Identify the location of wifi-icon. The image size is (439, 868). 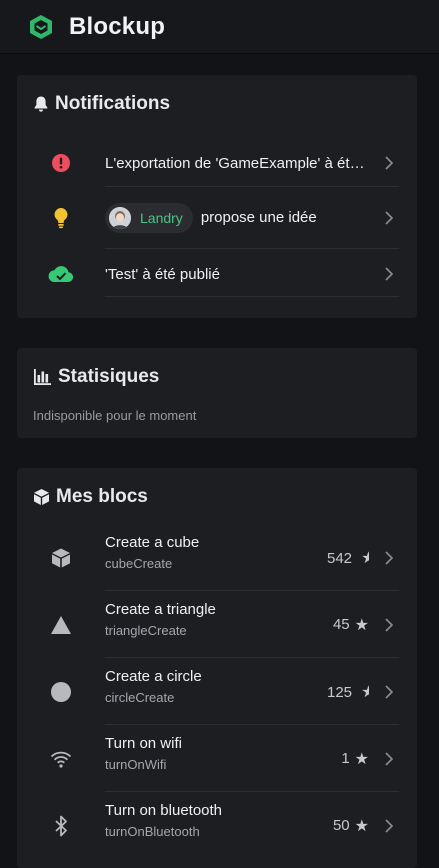
(61, 759).